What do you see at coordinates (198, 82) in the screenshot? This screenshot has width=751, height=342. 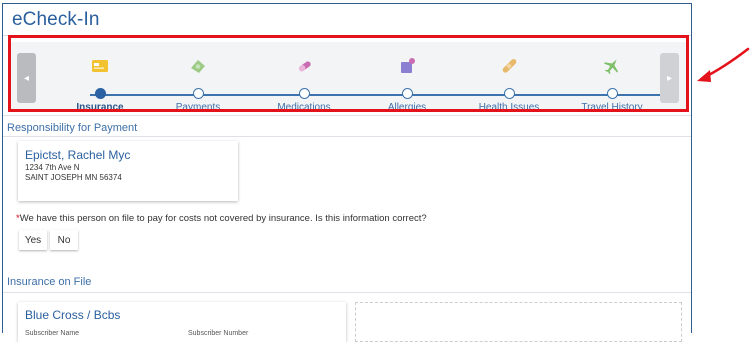 I see `step-payments: Payments` at bounding box center [198, 82].